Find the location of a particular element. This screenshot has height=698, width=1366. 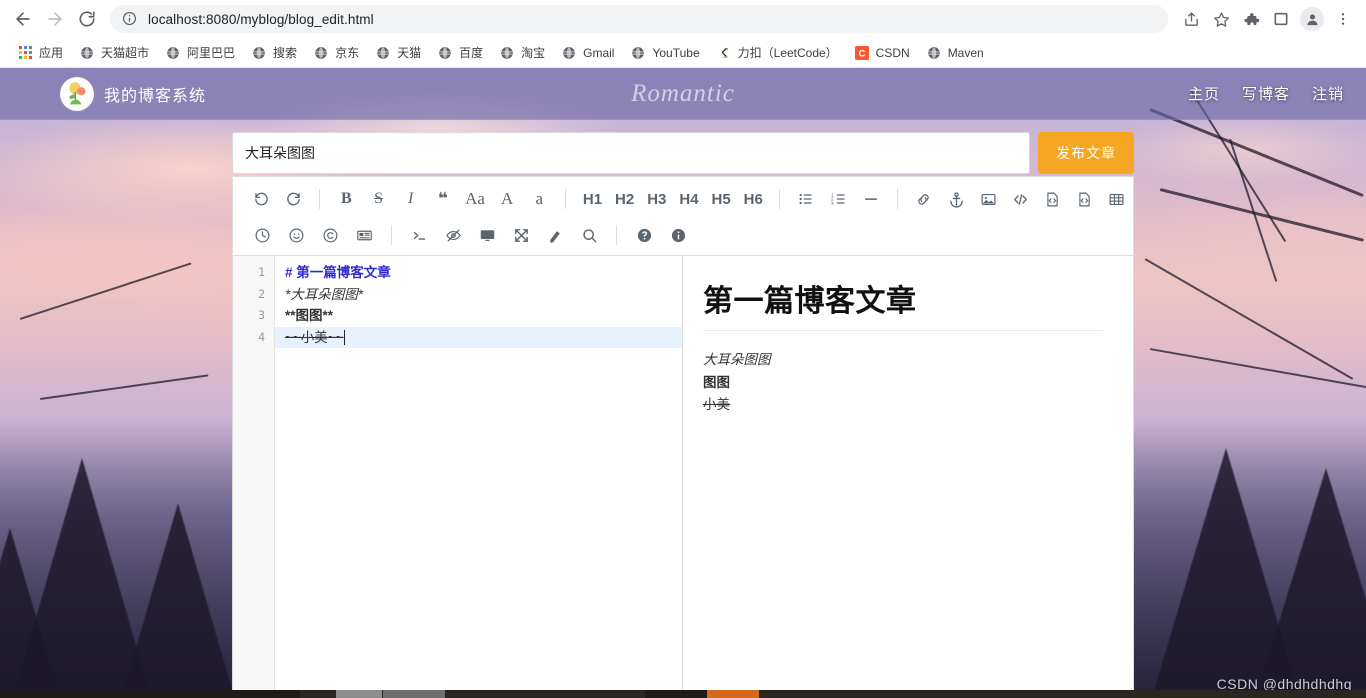

bookmark-label: 百度 is located at coordinates (471, 53).